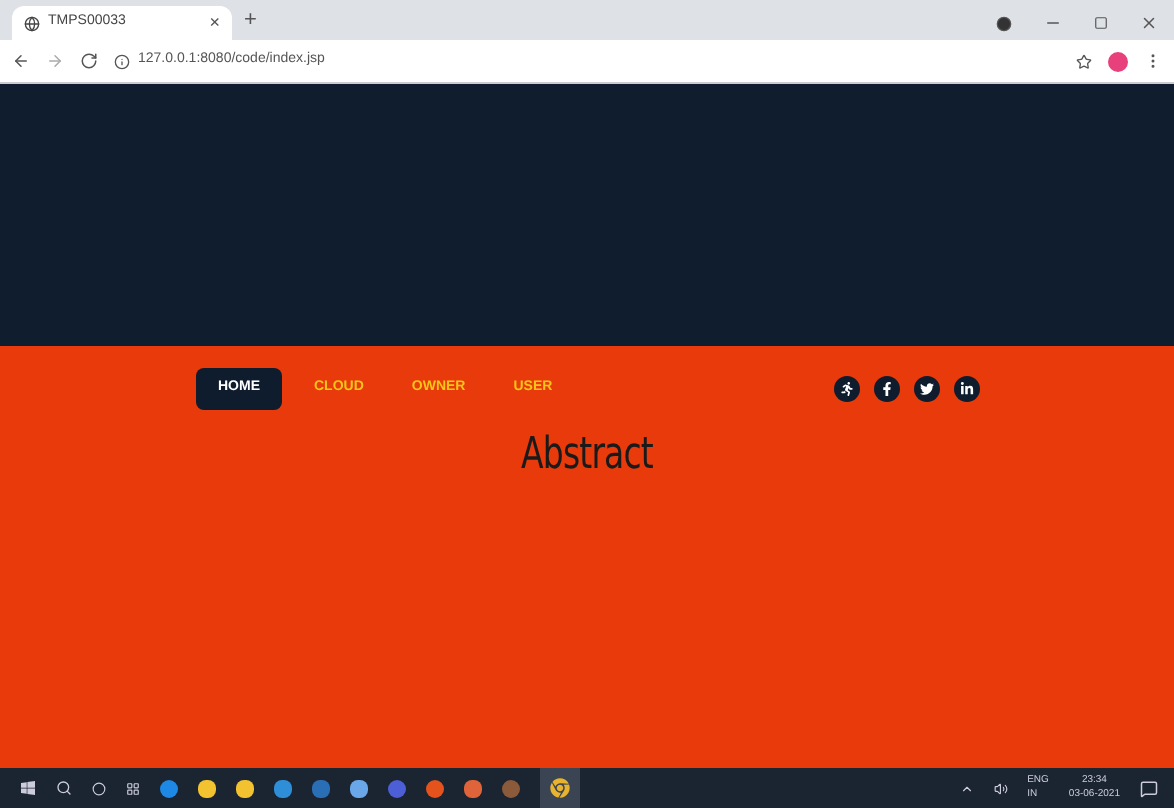 This screenshot has height=808, width=1174. What do you see at coordinates (89, 61) in the screenshot?
I see `reload-icon` at bounding box center [89, 61].